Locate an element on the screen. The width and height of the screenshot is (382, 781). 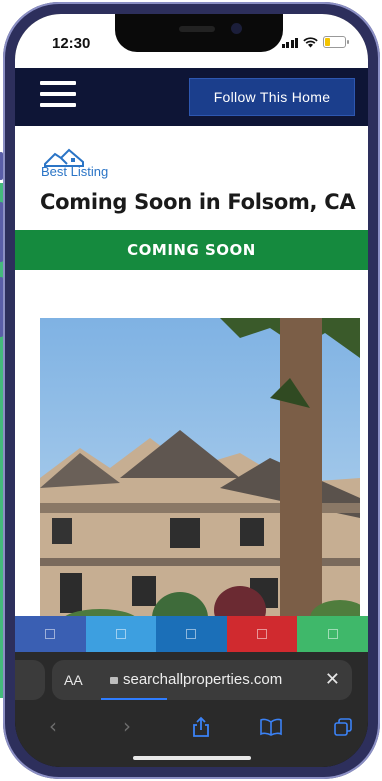
menu-icon is located at coordinates (58, 96).